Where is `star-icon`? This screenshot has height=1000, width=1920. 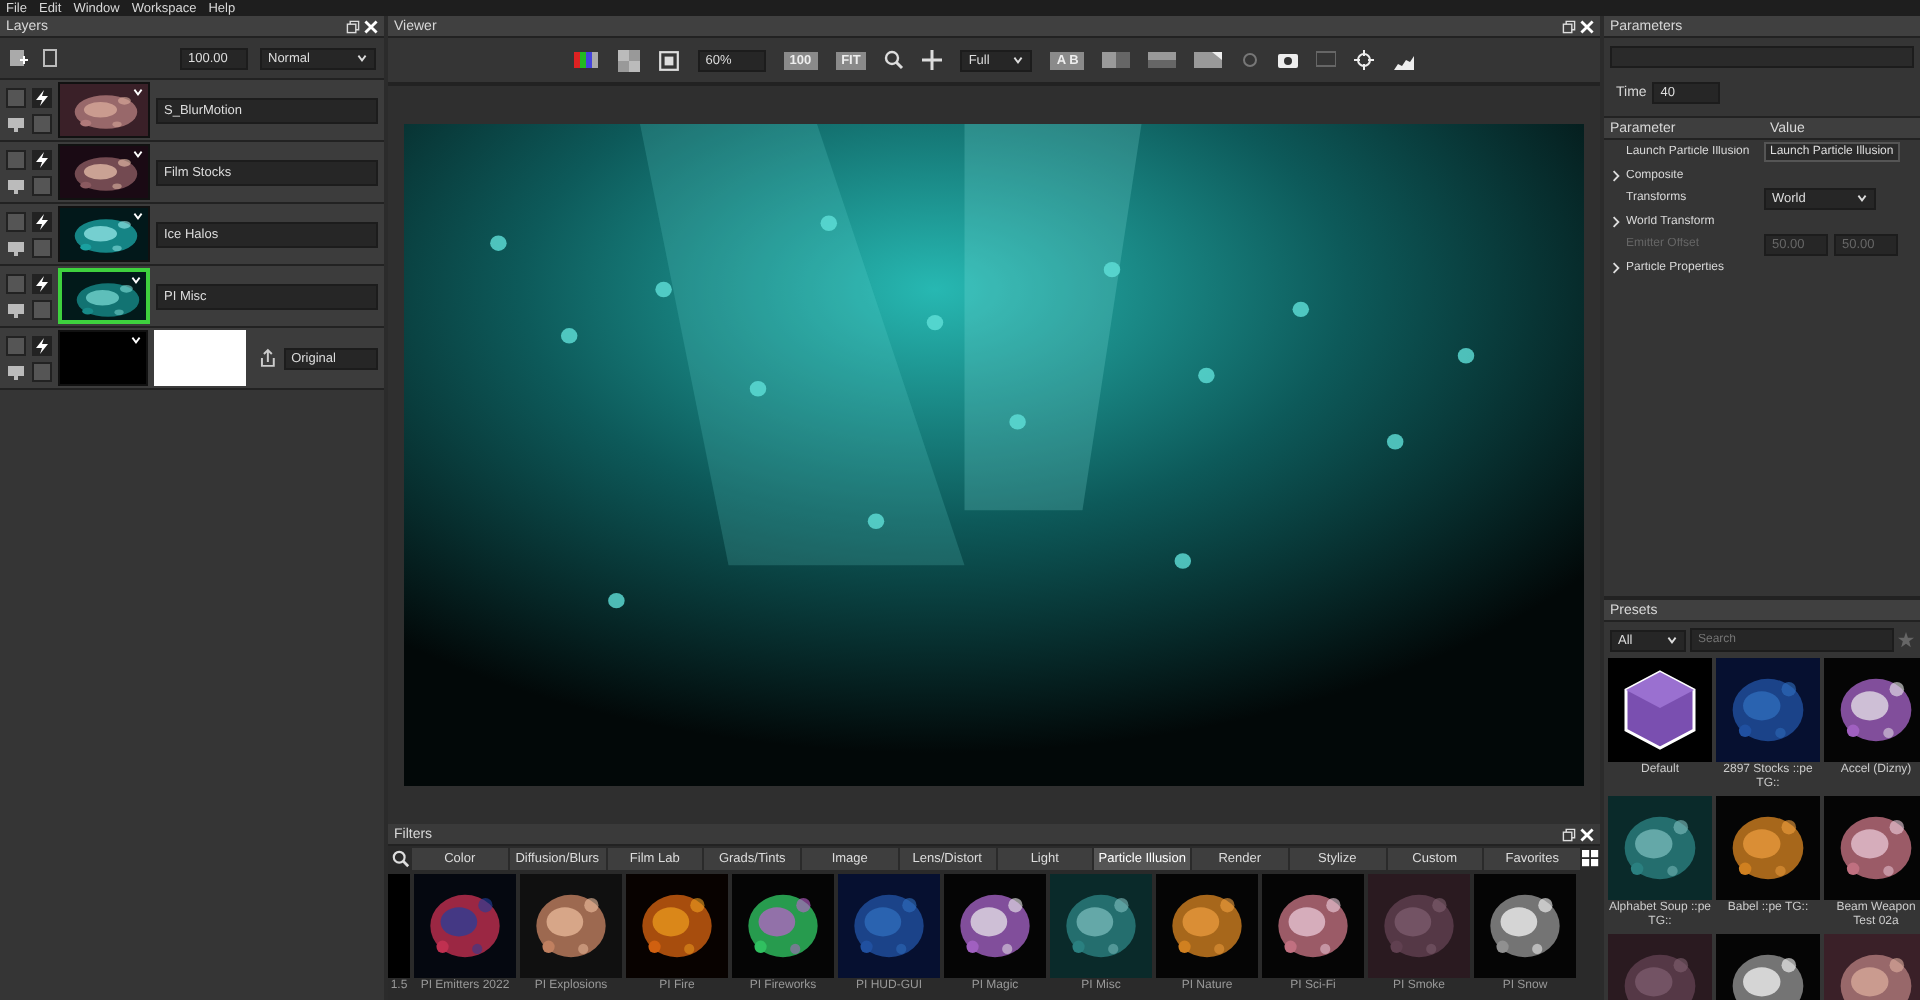 star-icon is located at coordinates (1906, 640).